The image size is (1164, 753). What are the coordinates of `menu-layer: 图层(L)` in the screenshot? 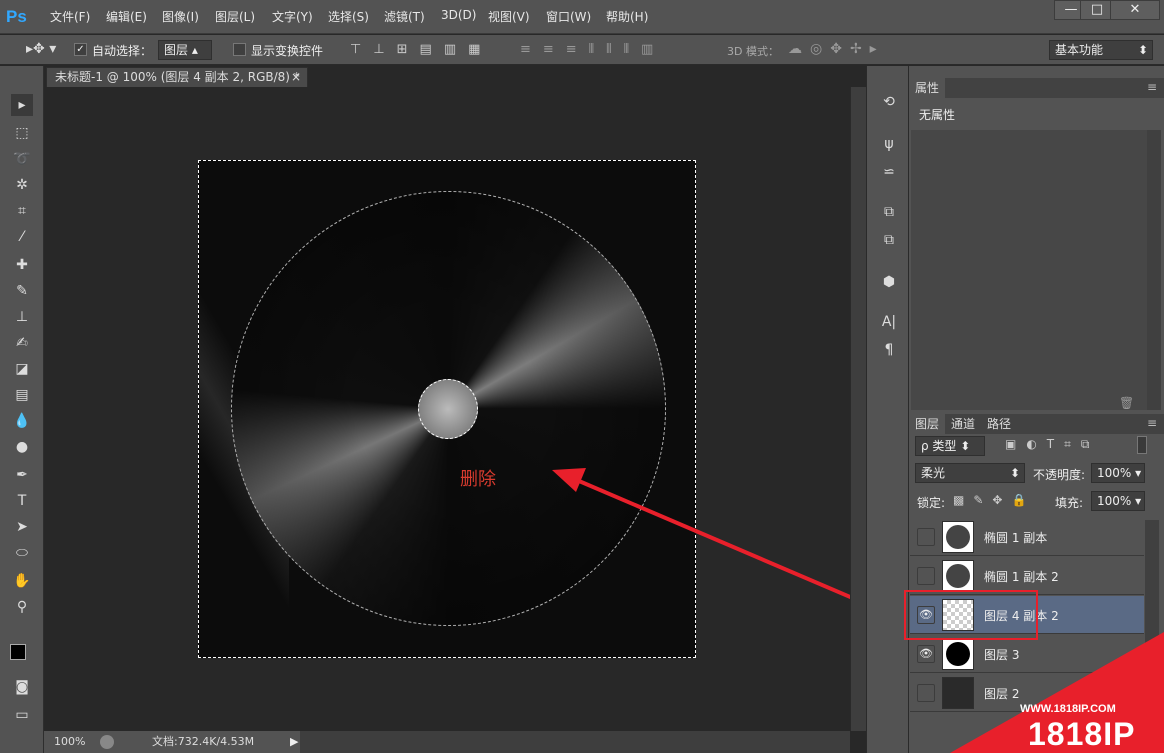 It's located at (235, 16).